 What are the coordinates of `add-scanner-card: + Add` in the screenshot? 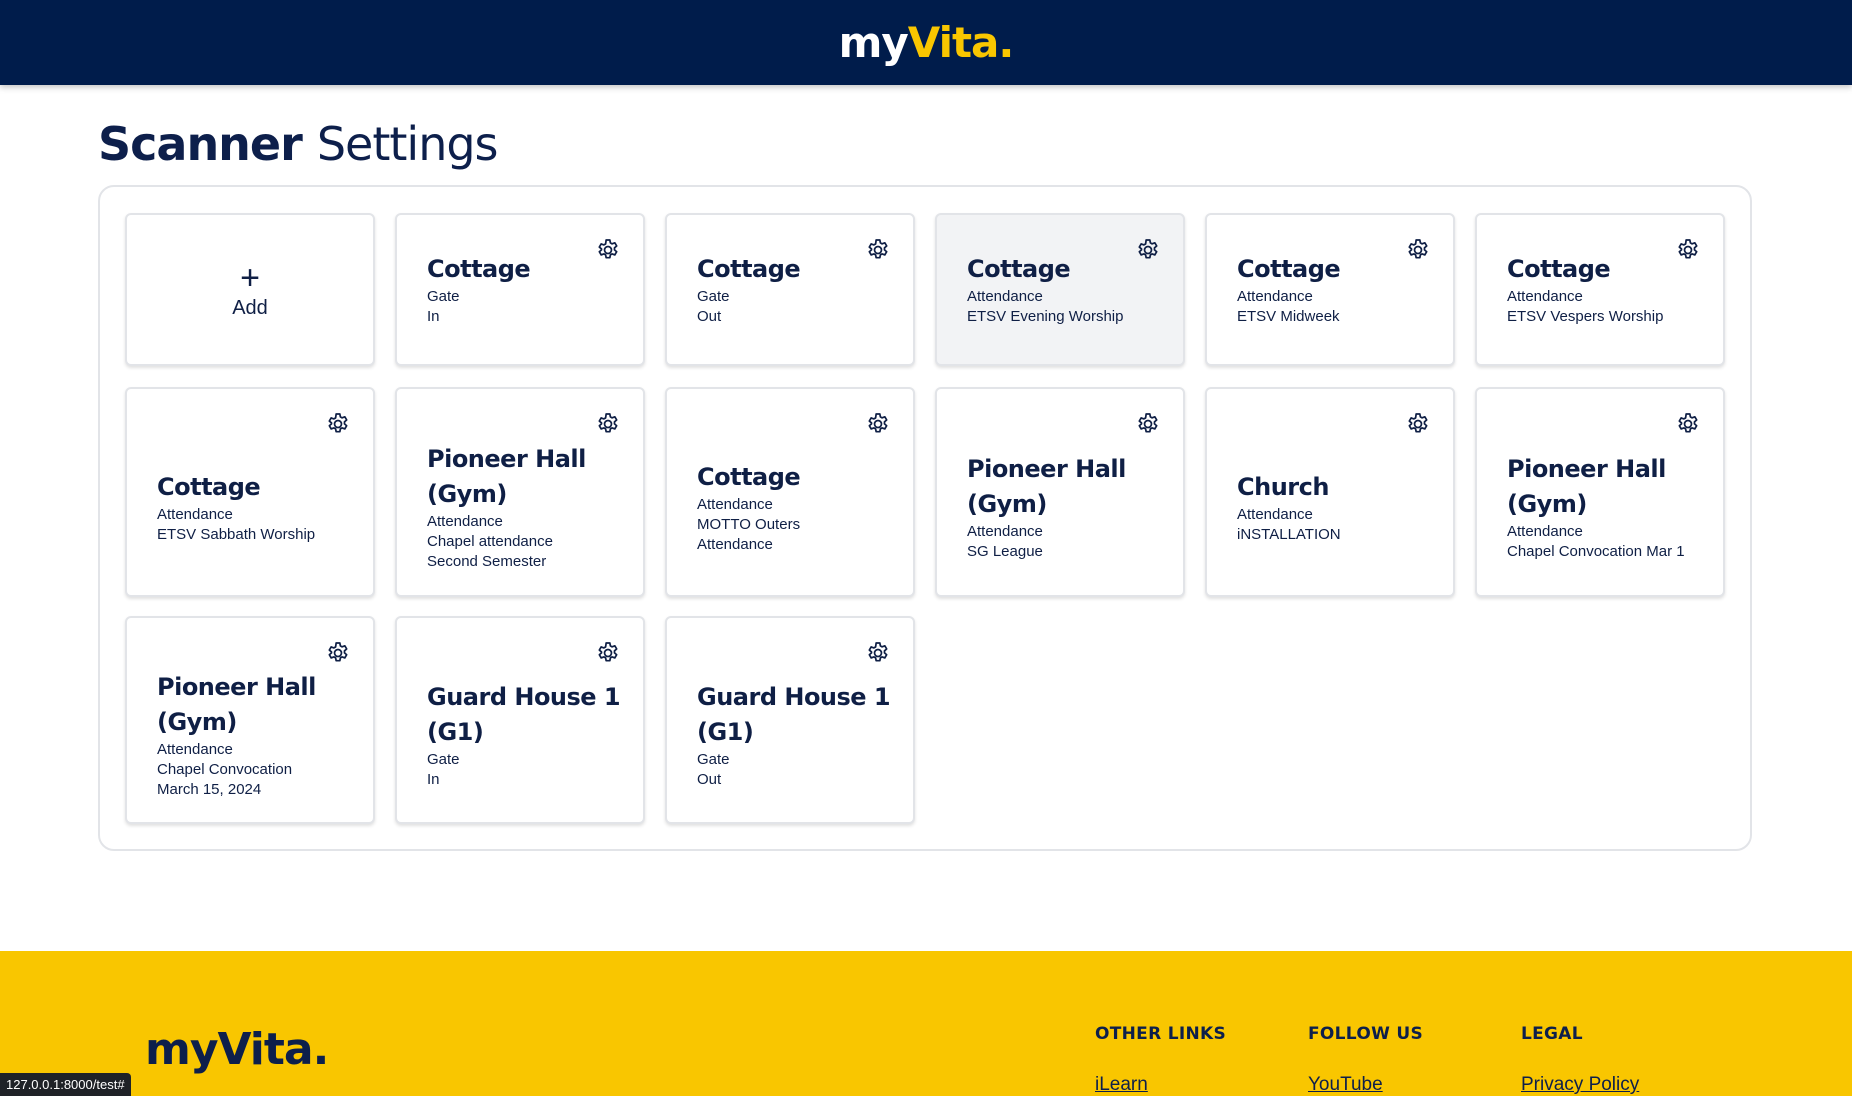 It's located at (250, 289).